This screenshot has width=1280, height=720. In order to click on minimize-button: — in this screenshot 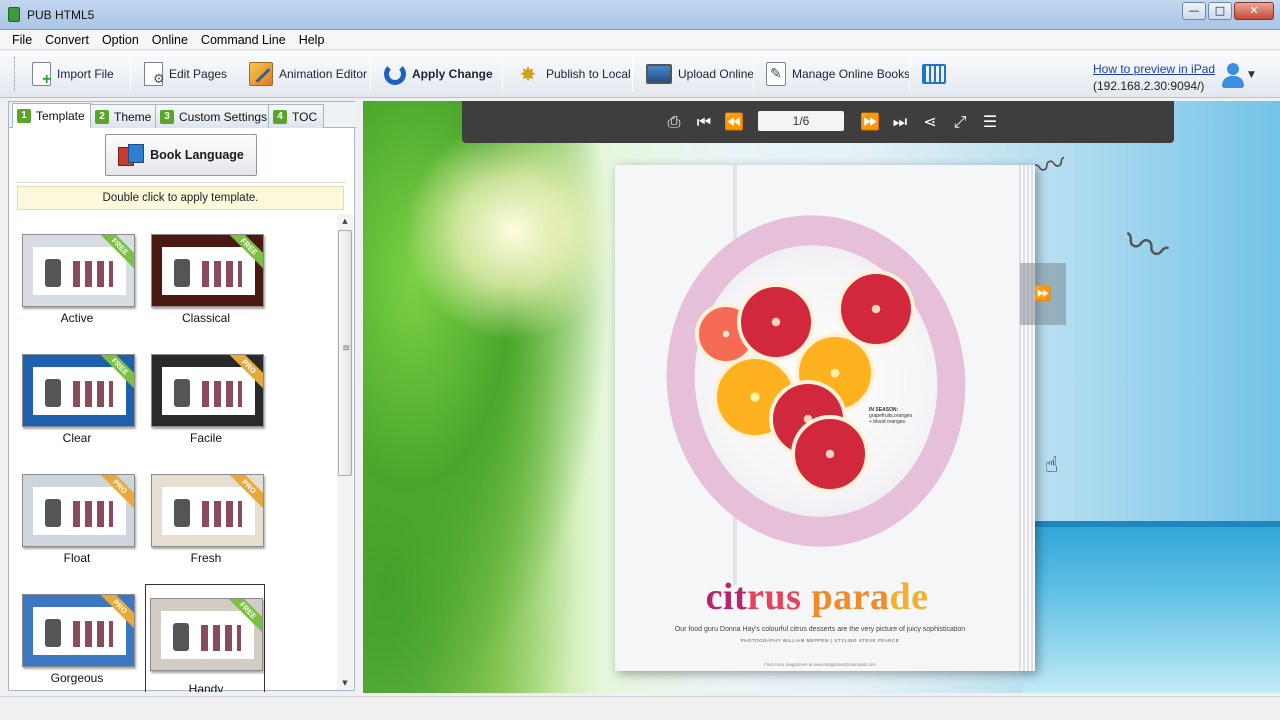, I will do `click(1194, 11)`.